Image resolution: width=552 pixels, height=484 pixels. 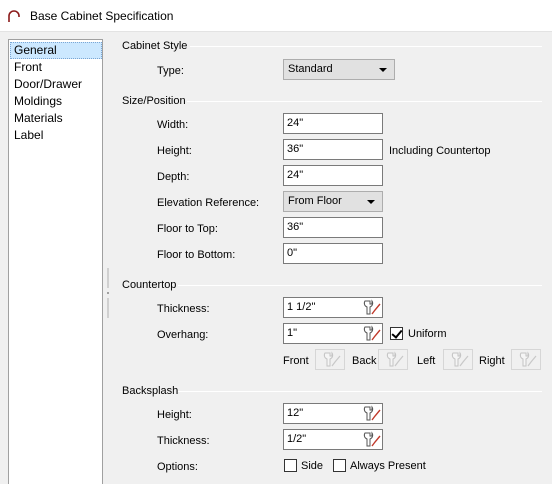 I want to click on options-label: Options:, so click(x=177, y=467).